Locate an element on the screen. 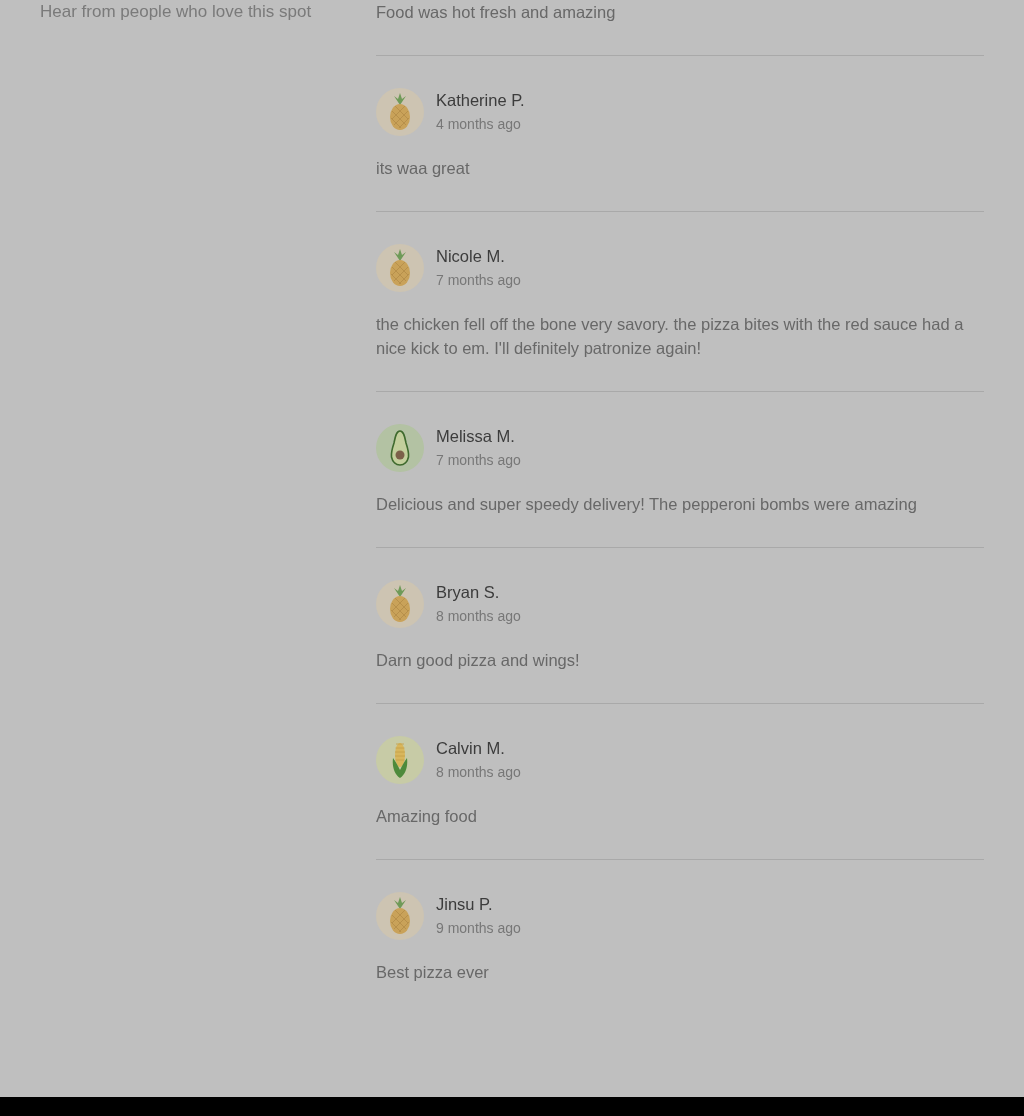 The width and height of the screenshot is (1024, 1116). reviewer-name: Jinsu P. is located at coordinates (465, 904).